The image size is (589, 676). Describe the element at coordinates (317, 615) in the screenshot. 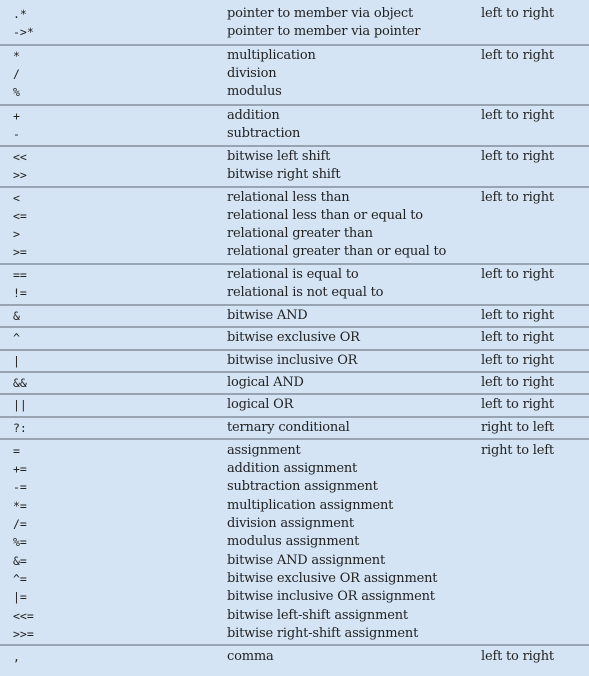

I see `operator-description: bitwise left-shift assignment` at that location.